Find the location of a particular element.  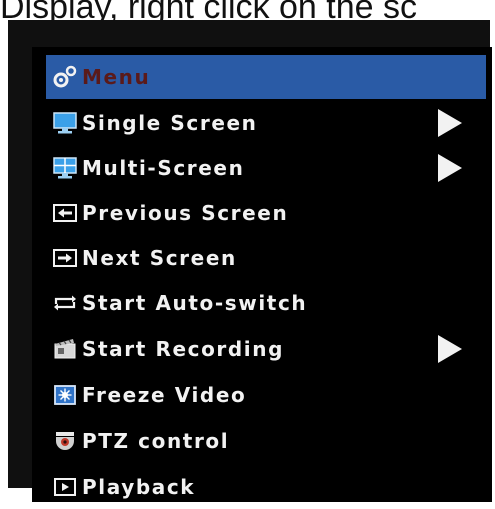

freeze-icon is located at coordinates (65, 395).